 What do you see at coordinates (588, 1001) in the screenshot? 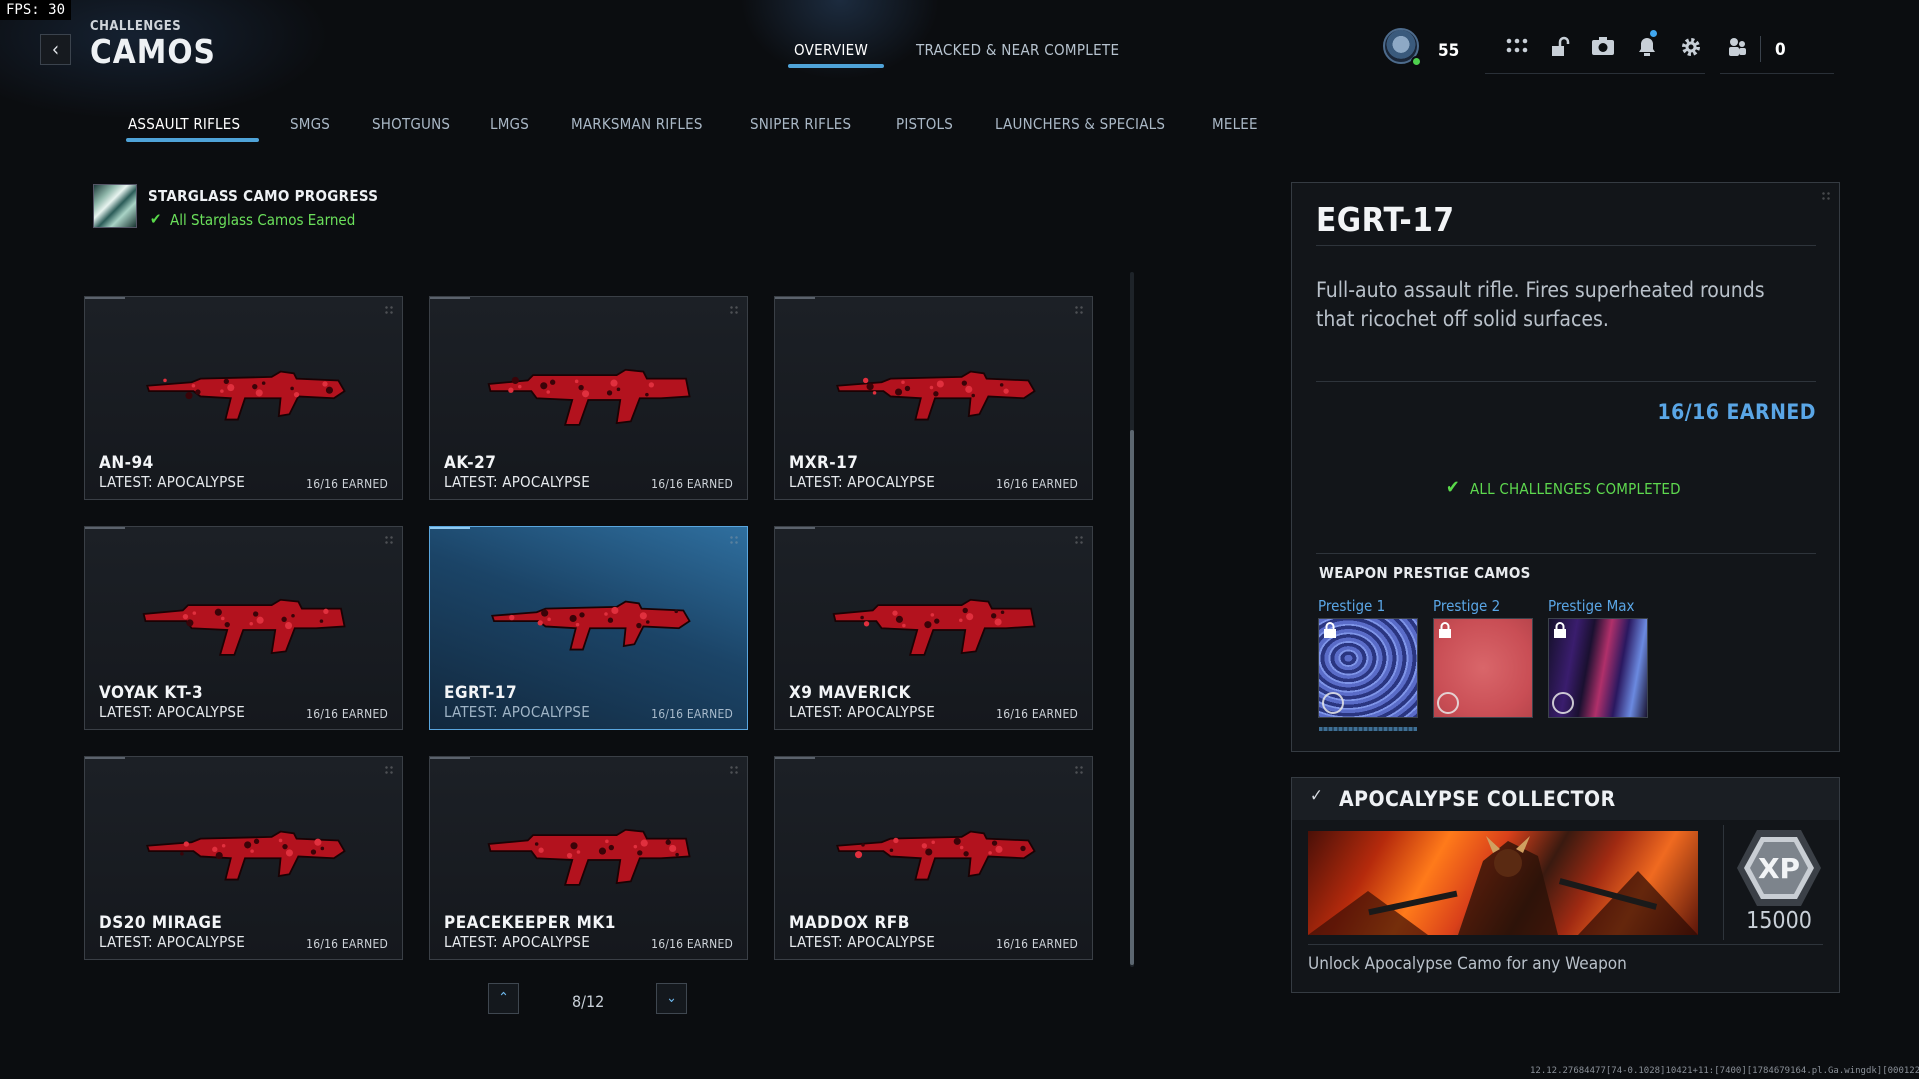
I see `page-indicator: 8/12` at bounding box center [588, 1001].